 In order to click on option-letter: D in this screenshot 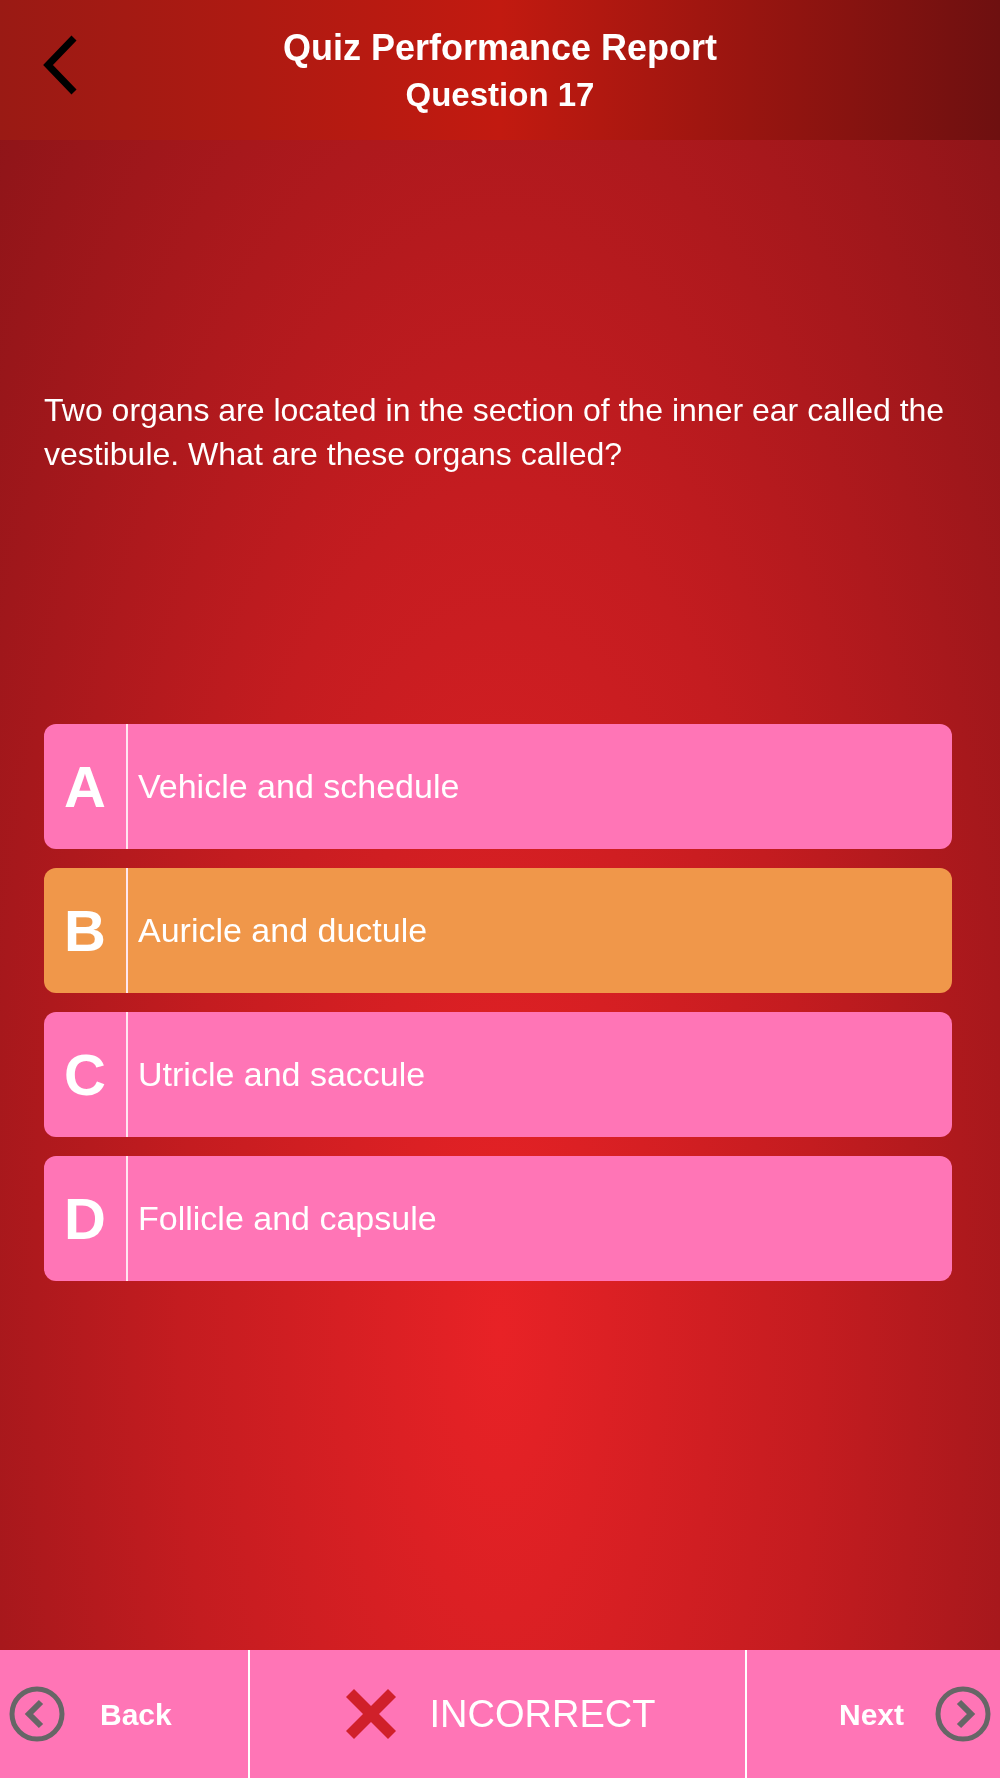, I will do `click(85, 1218)`.